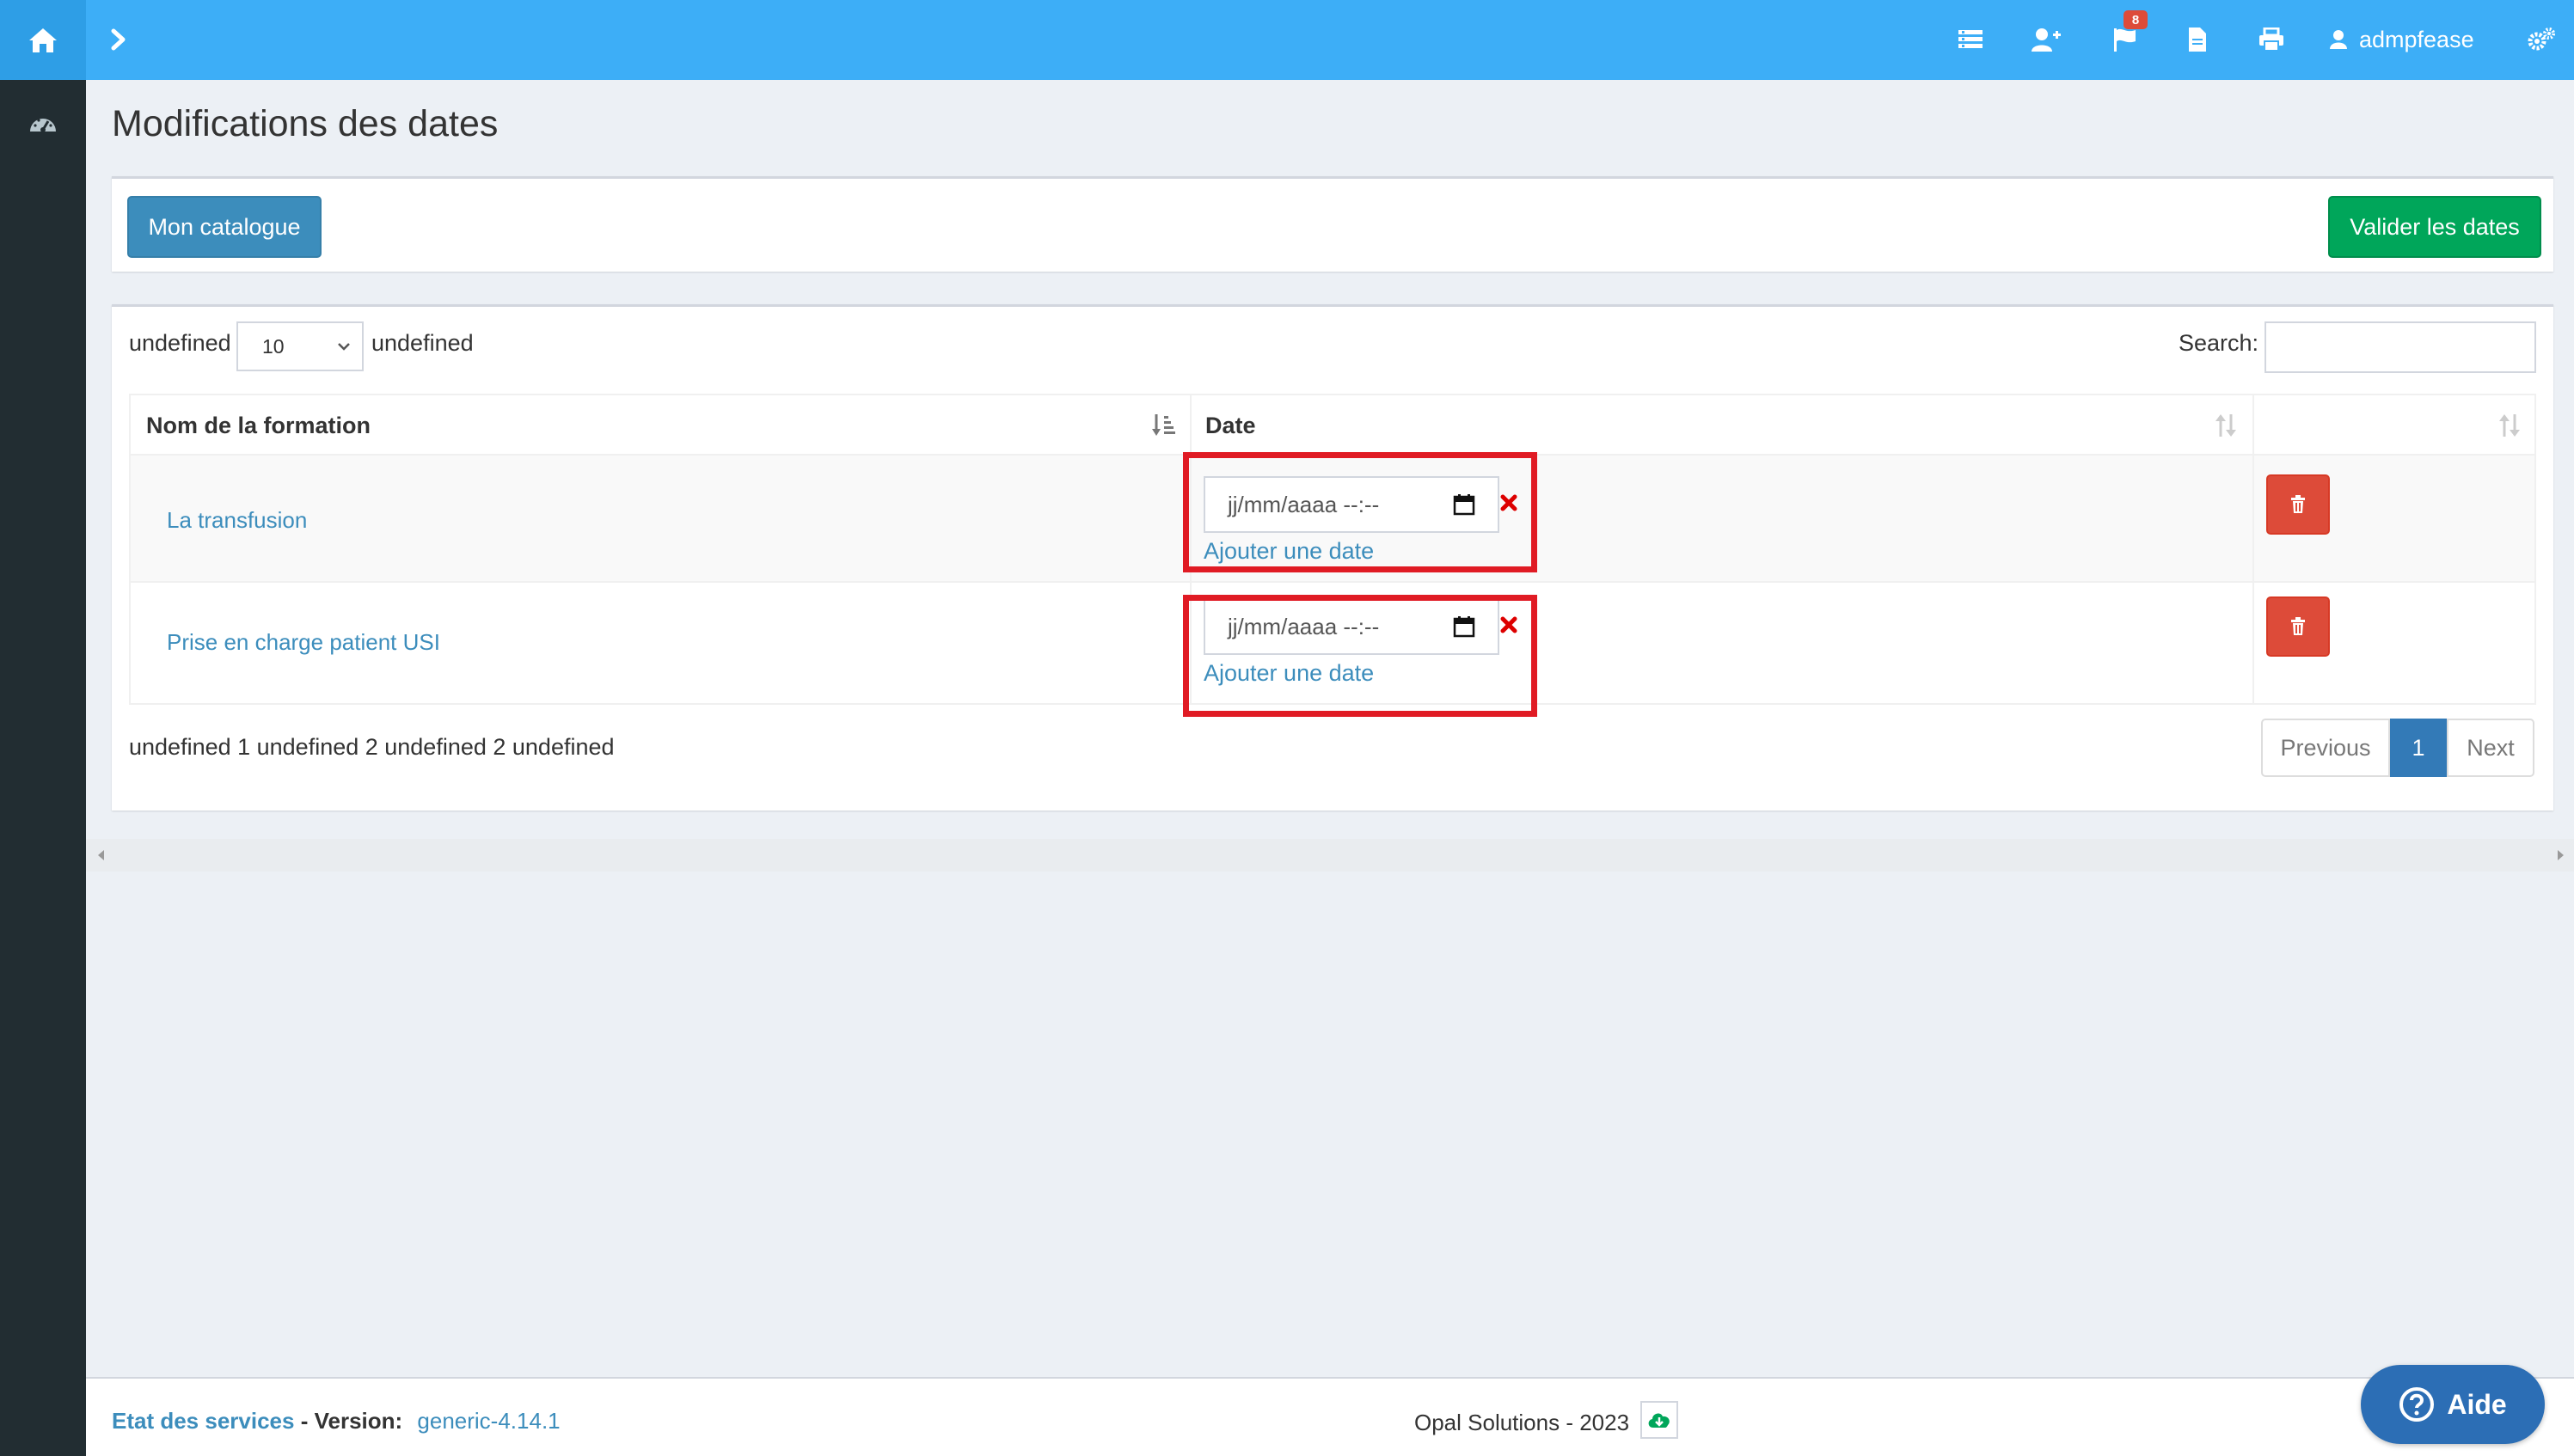 The image size is (2574, 1456). What do you see at coordinates (224, 227) in the screenshot?
I see `catalogue-button: Mon catalogue` at bounding box center [224, 227].